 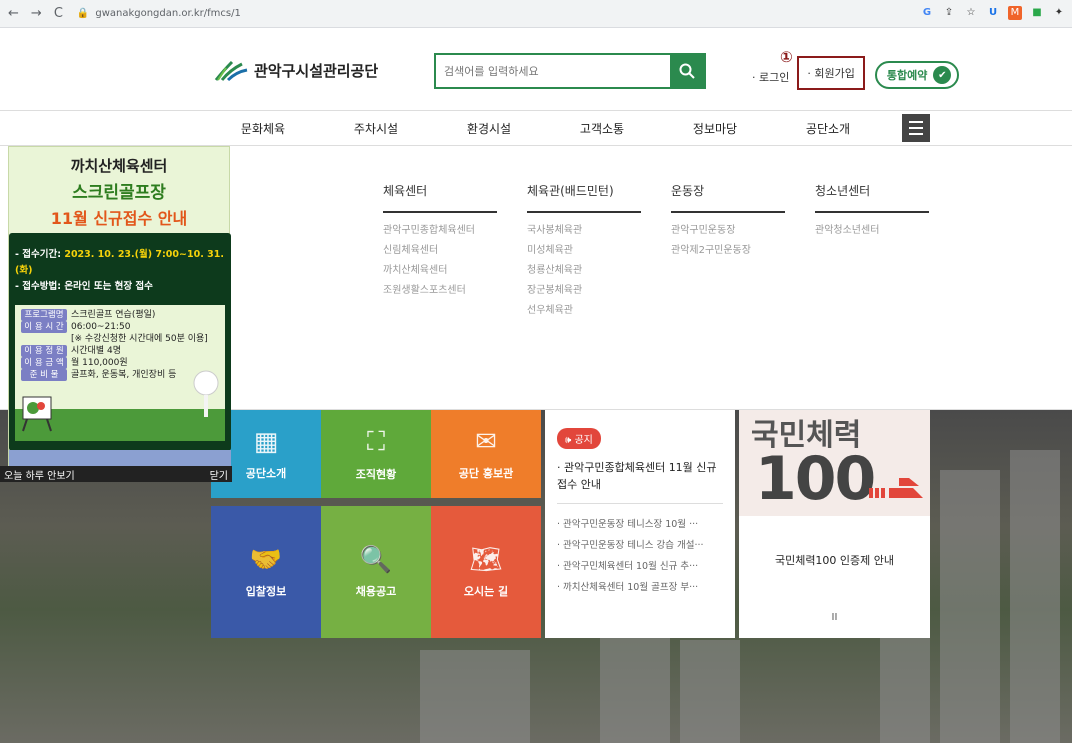 I want to click on site-header: 관악구시설관리공단 ① · 로그인 · 회원가입 통합예약 ✔, so click(x=536, y=69).